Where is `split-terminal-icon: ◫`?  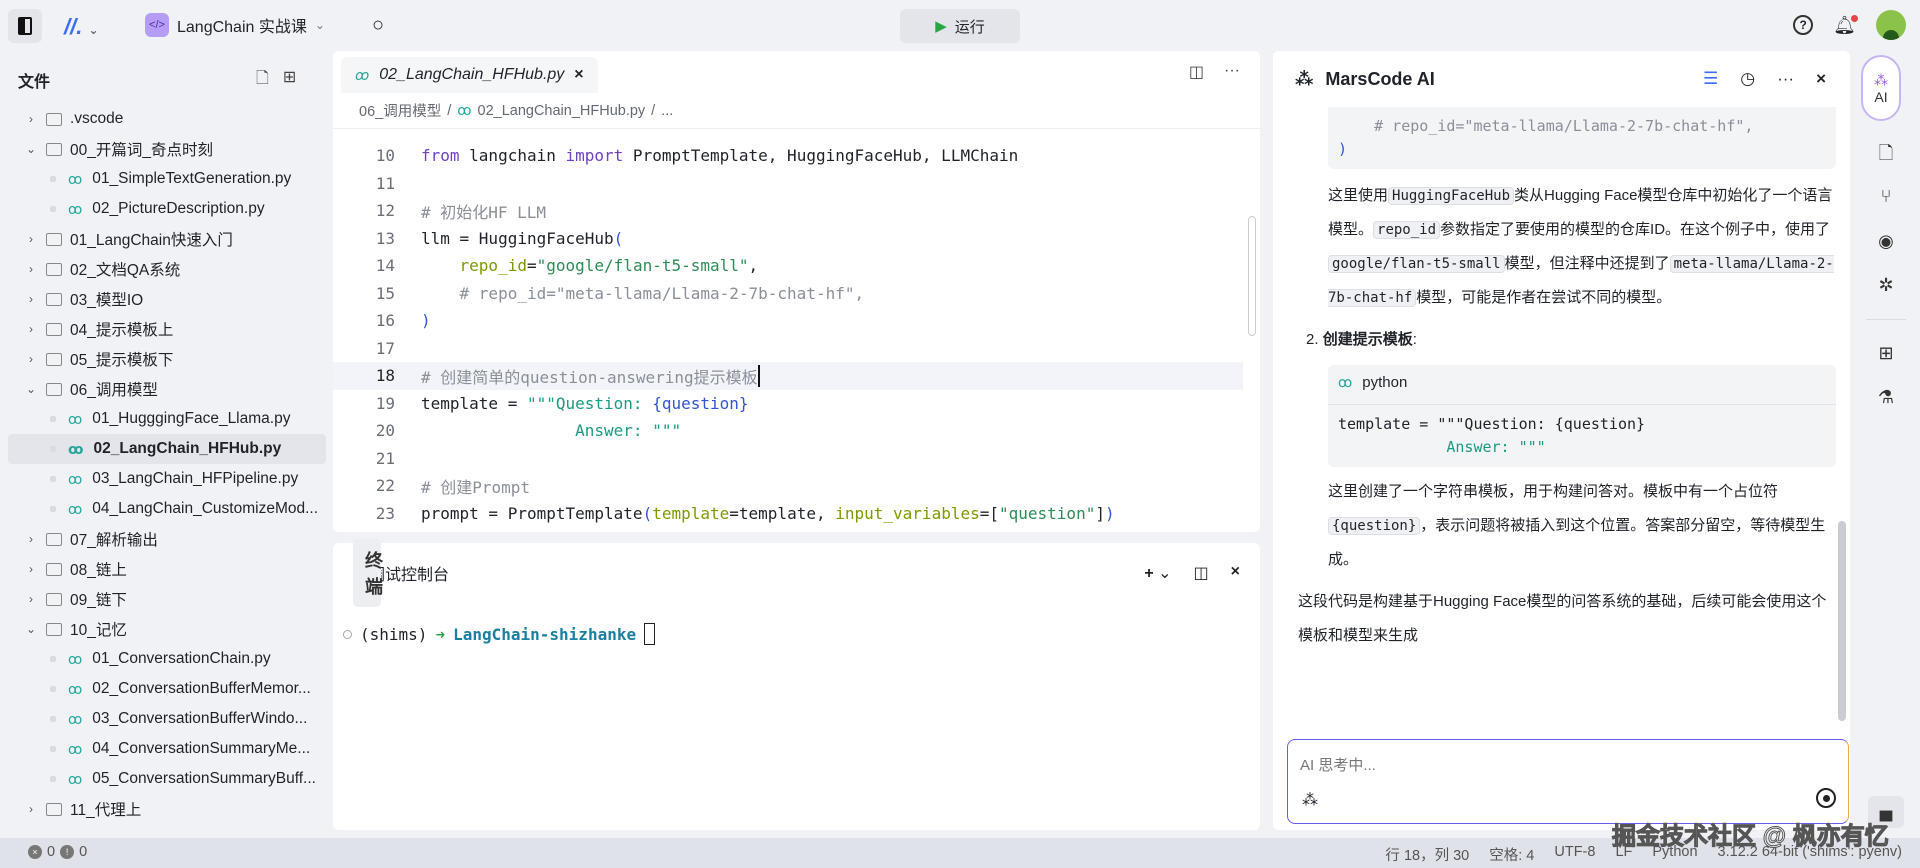
split-terminal-icon: ◫ is located at coordinates (1201, 573).